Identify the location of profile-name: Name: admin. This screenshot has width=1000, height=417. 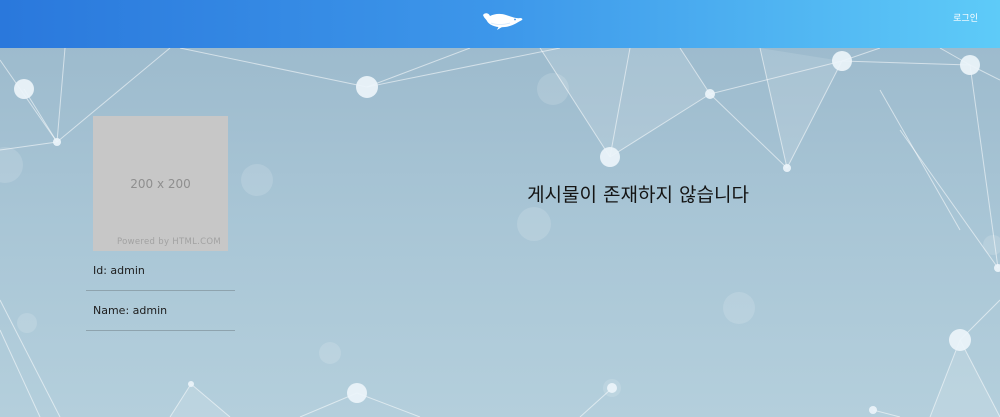
(160, 311).